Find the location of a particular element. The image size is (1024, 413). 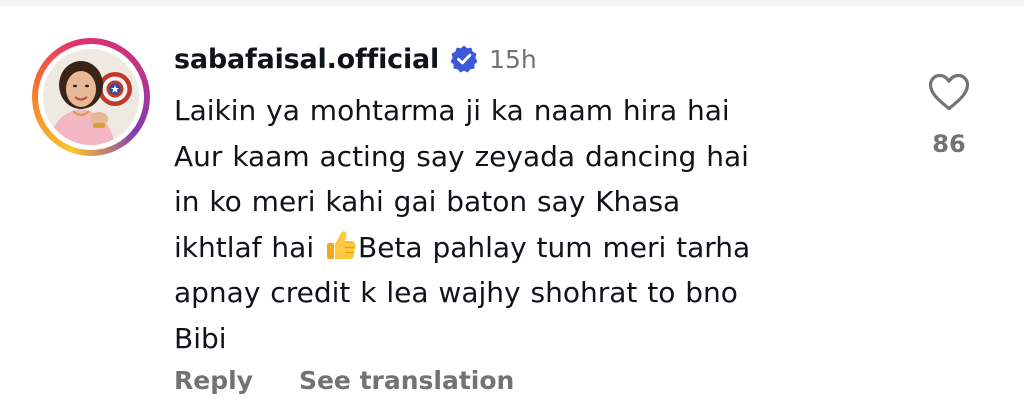

thumbs-up-icon is located at coordinates (341, 245).